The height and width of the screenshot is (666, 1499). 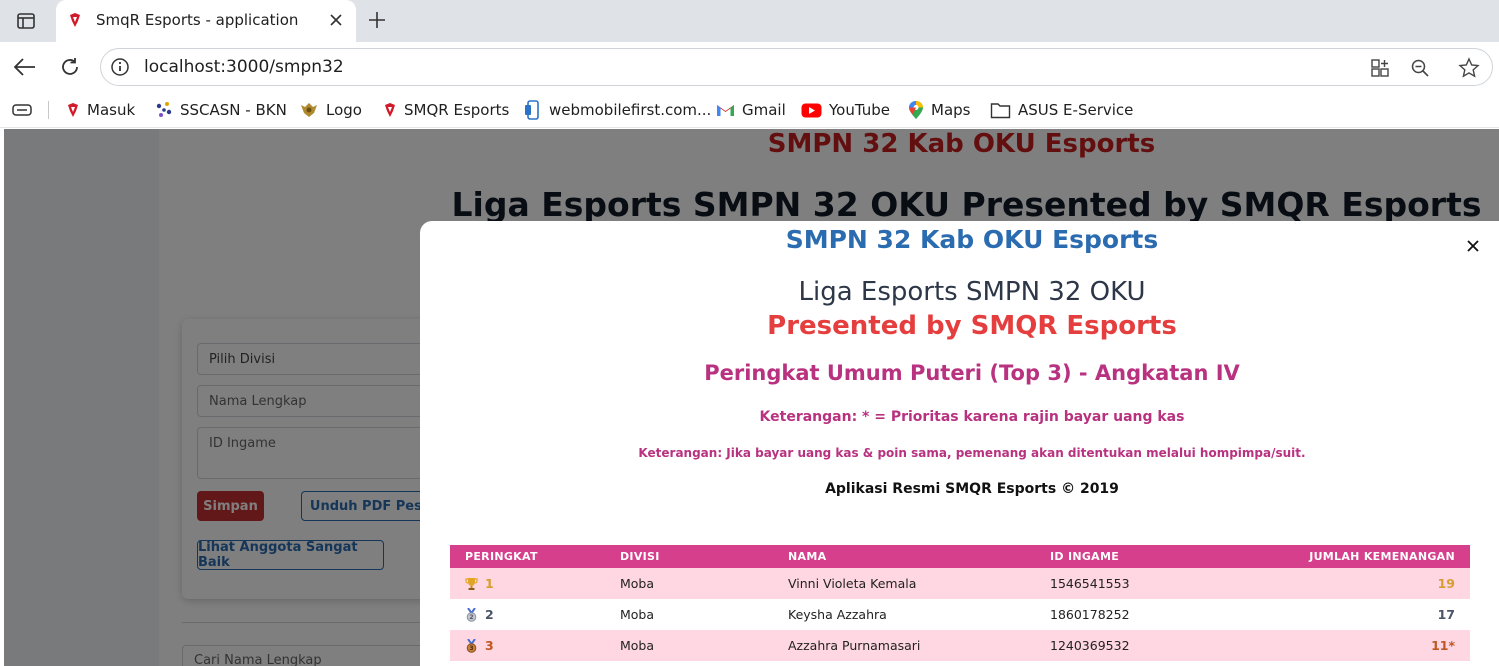 I want to click on tab-strip: SmqR Esports - application, so click(x=749, y=21).